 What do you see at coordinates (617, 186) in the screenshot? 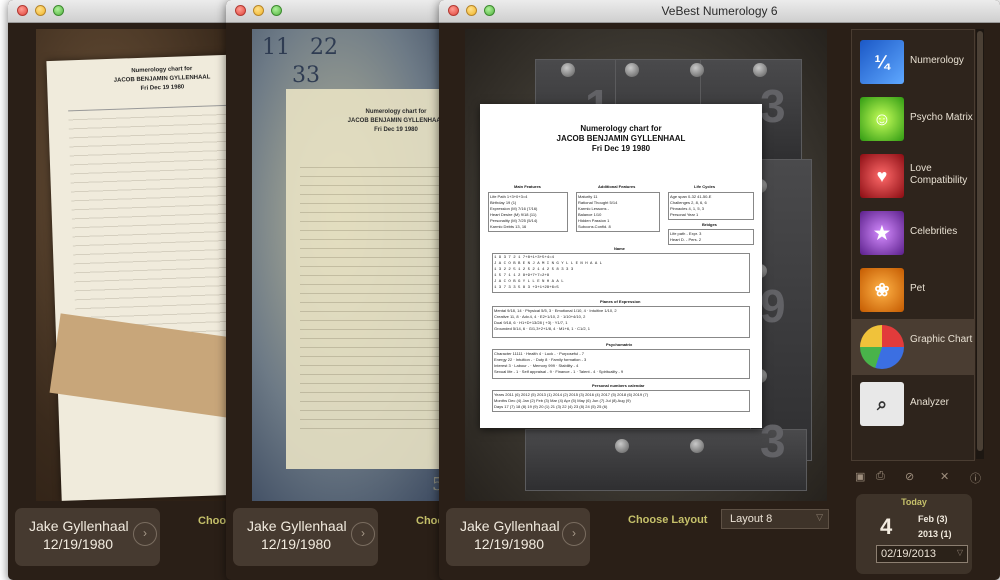
I see `section-title: Additional Features` at bounding box center [617, 186].